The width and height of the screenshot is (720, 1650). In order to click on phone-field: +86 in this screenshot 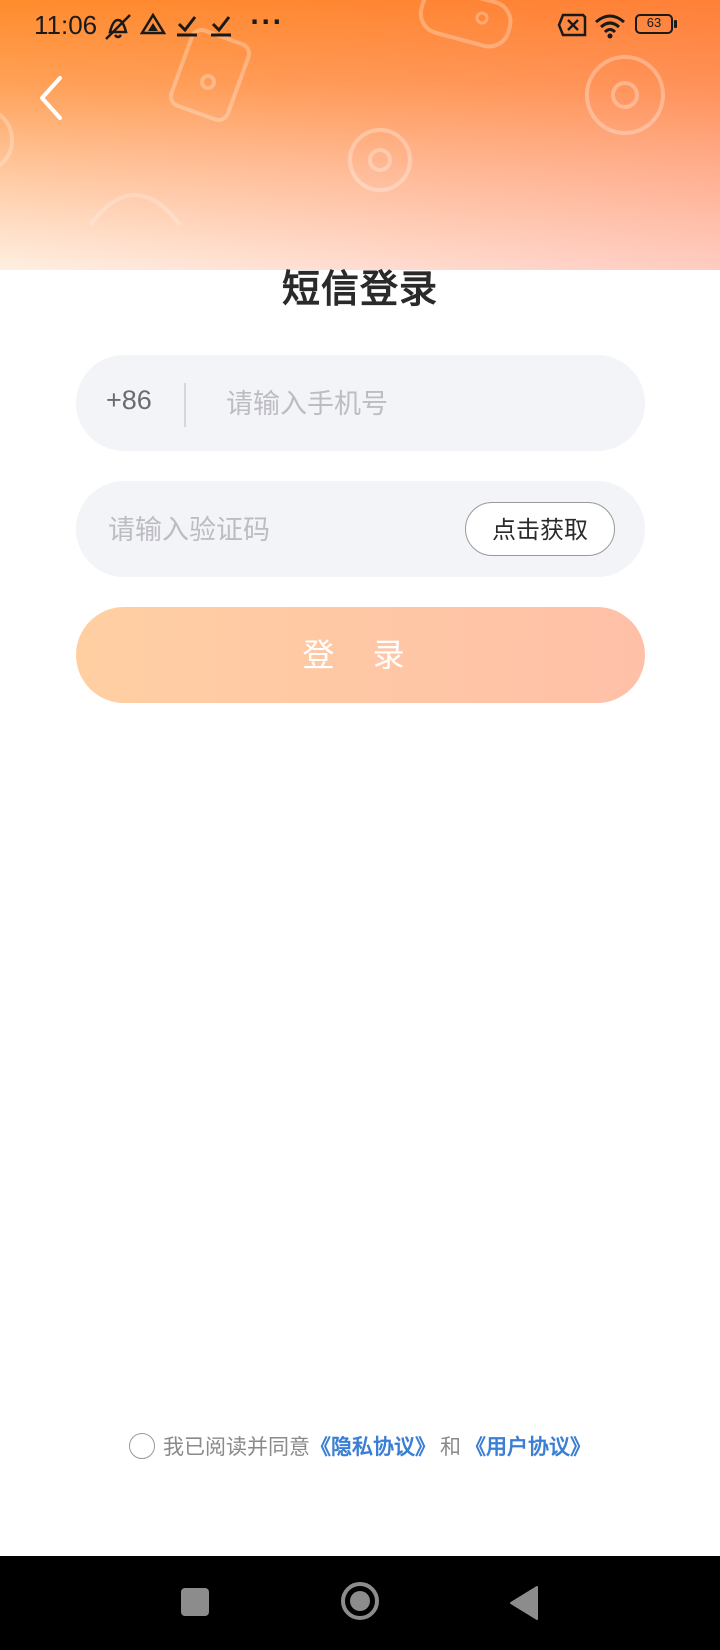, I will do `click(360, 404)`.